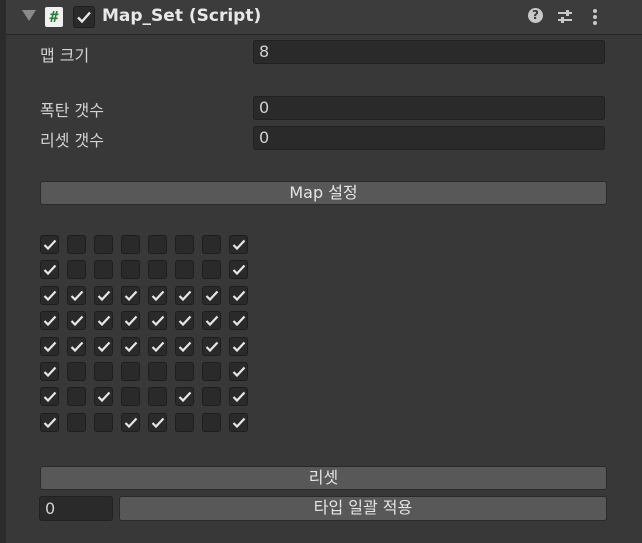 The width and height of the screenshot is (642, 543). Describe the element at coordinates (537, 17) in the screenshot. I see `help-icon: ?` at that location.